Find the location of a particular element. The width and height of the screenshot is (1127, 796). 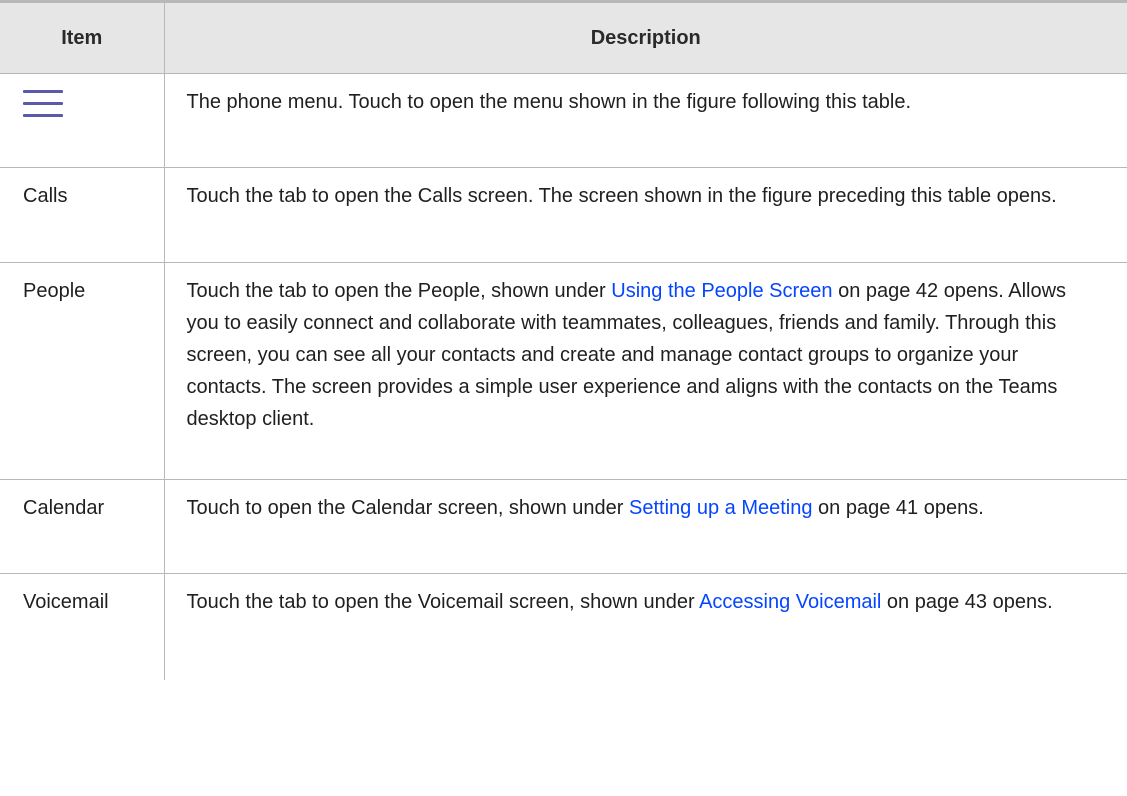

description-text: on page 43 opens. is located at coordinates (967, 602).